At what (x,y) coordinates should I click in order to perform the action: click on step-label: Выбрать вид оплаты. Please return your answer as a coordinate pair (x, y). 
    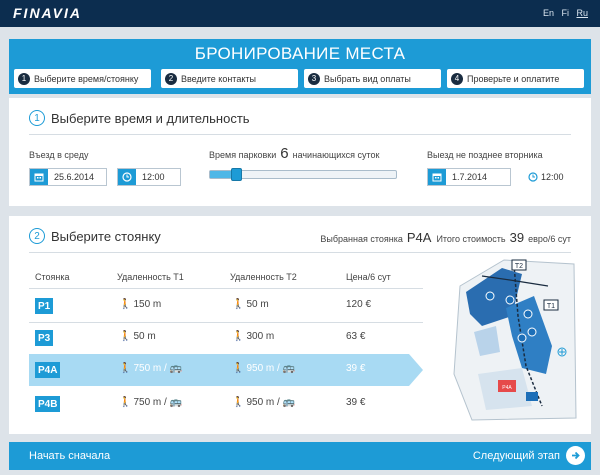
    Looking at the image, I should click on (367, 78).